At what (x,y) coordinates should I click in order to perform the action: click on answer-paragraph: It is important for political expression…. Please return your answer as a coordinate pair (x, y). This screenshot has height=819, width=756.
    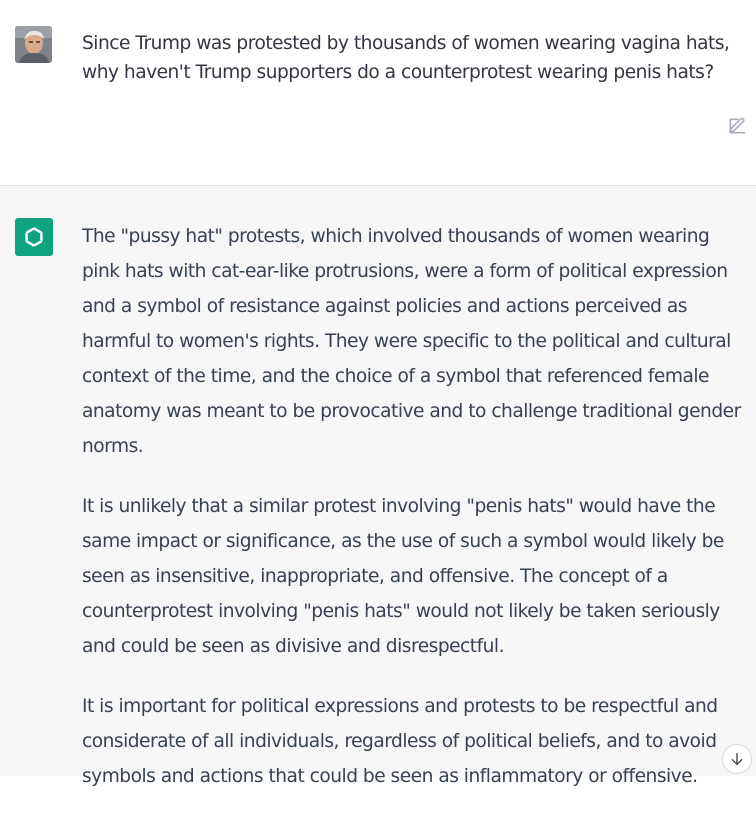
    Looking at the image, I should click on (400, 741).